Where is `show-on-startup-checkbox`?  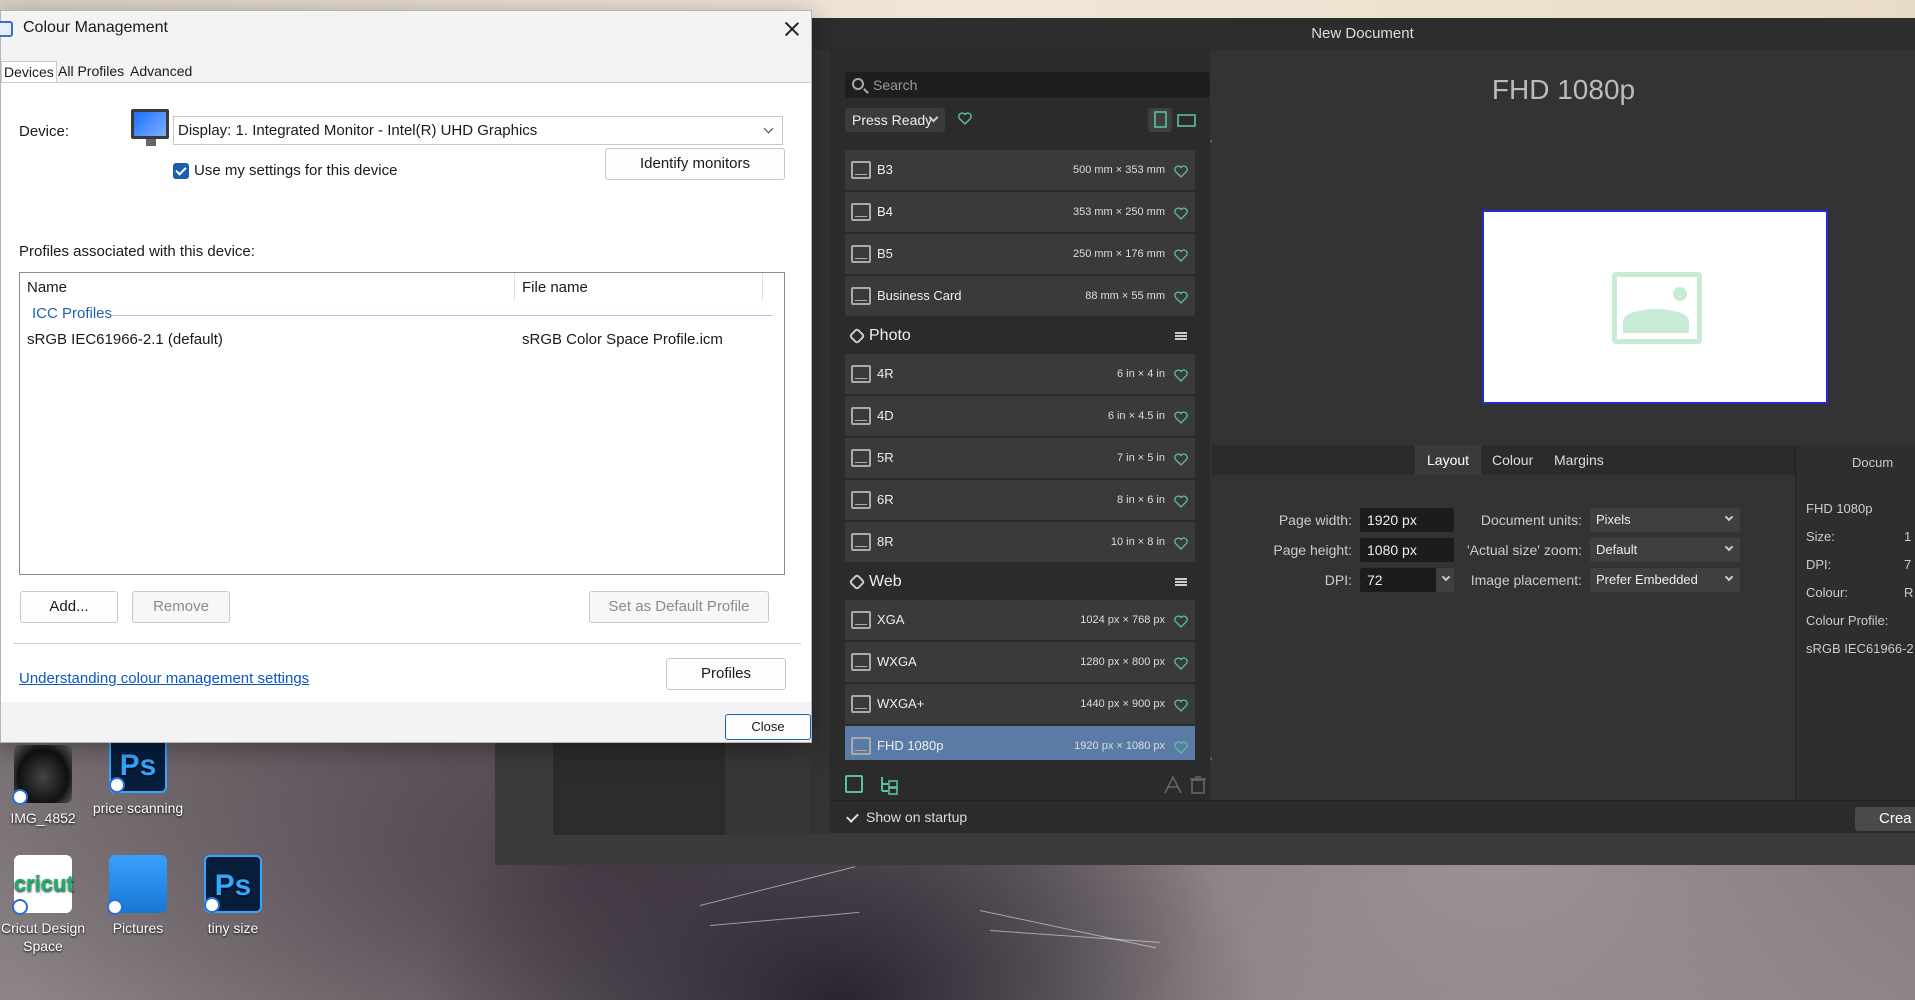
show-on-startup-checkbox is located at coordinates (852, 817).